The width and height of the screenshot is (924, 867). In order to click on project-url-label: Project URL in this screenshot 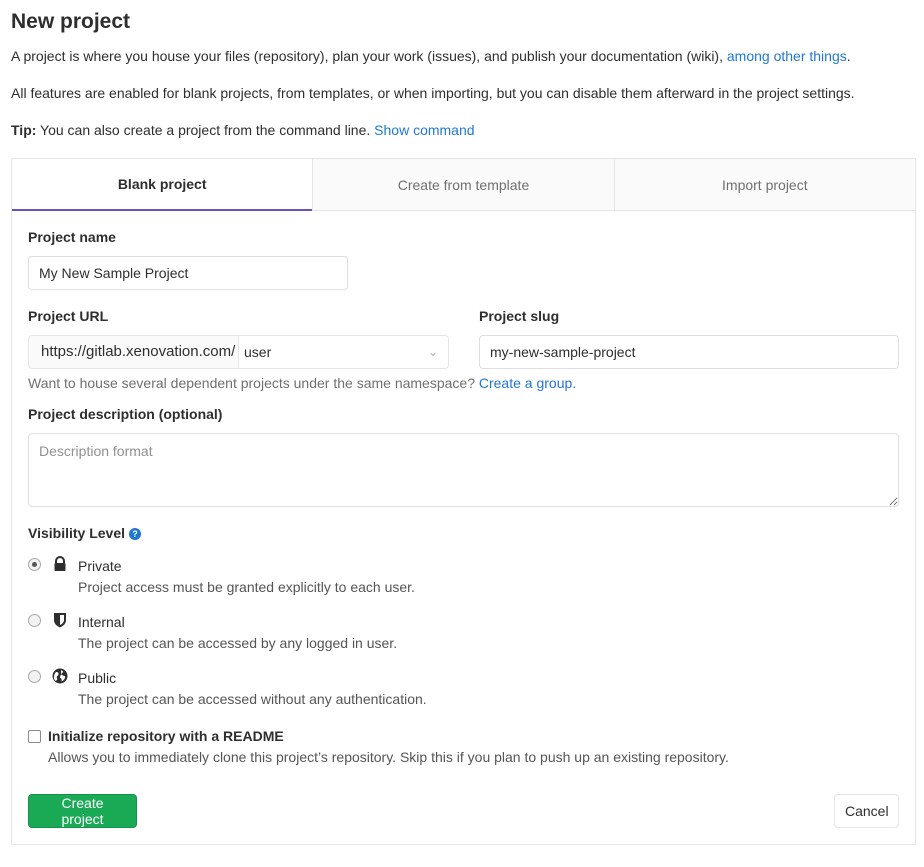, I will do `click(68, 316)`.